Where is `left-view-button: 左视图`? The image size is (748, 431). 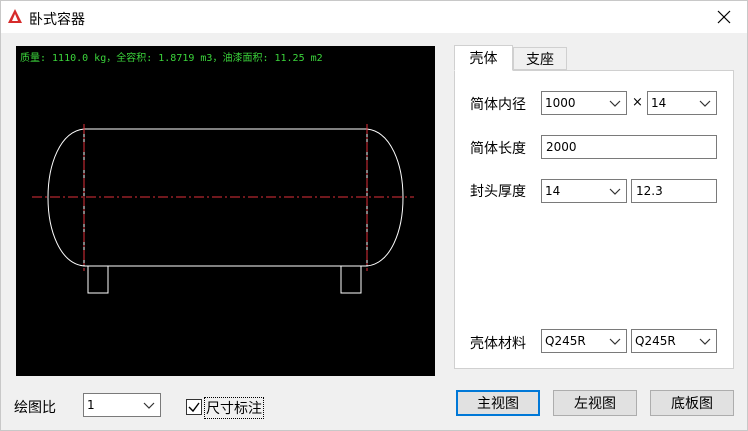
left-view-button: 左视图 is located at coordinates (595, 403).